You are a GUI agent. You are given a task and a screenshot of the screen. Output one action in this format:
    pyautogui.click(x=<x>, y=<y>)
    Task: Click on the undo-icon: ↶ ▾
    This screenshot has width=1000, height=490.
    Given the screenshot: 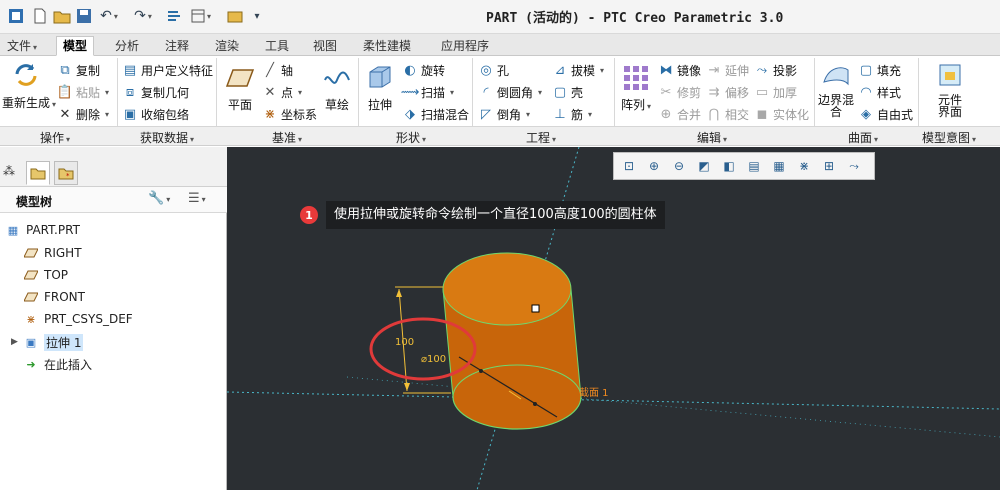 What is the action you would take?
    pyautogui.click(x=109, y=16)
    